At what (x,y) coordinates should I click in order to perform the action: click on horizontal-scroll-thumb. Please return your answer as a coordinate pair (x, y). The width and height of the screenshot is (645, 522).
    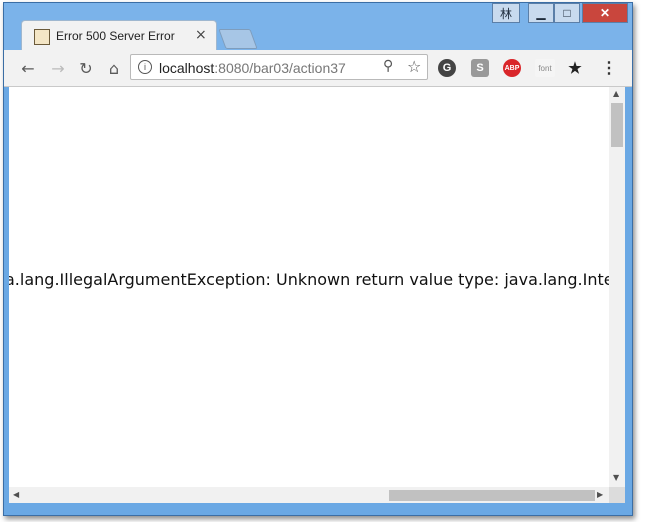
    Looking at the image, I should click on (492, 495).